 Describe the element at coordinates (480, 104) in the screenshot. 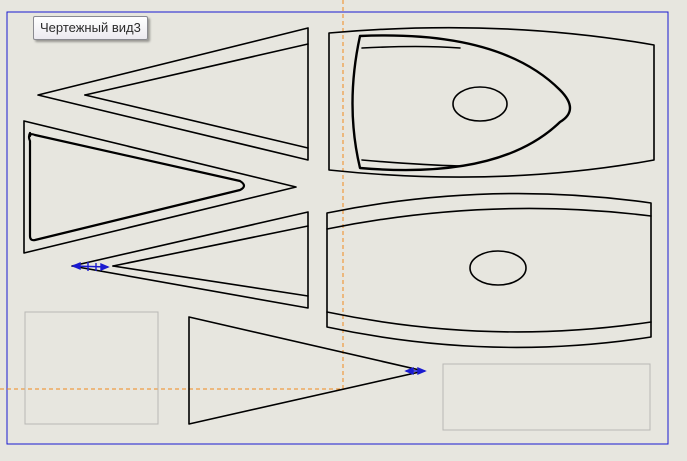

I see `panel-top-hole` at that location.